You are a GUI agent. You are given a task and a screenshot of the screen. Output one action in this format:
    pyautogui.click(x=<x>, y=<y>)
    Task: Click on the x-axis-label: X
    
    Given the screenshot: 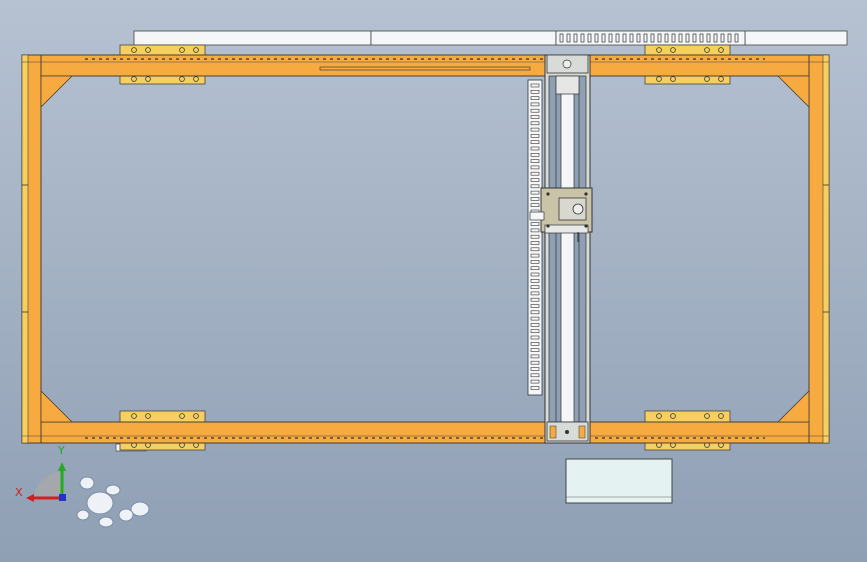 What is the action you would take?
    pyautogui.click(x=19, y=492)
    